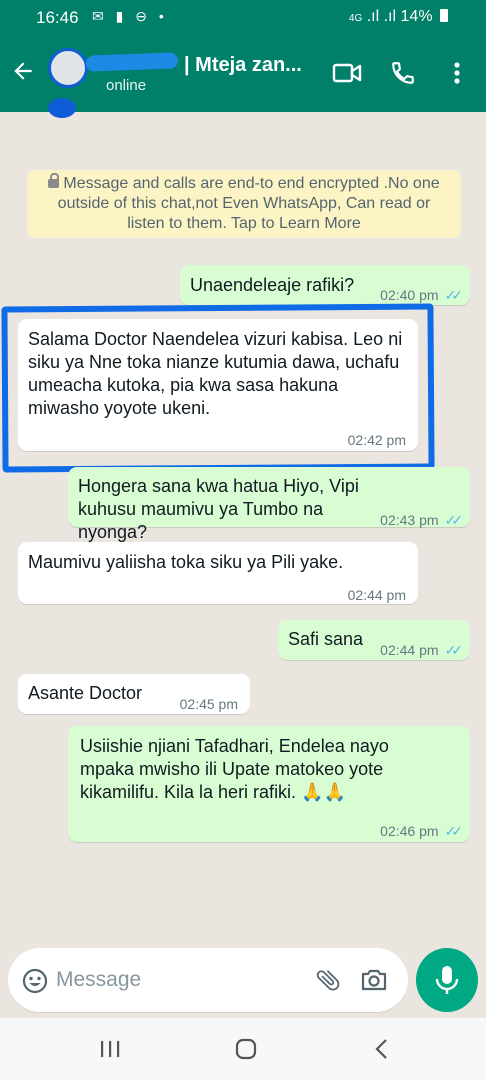 This screenshot has height=1080, width=486. Describe the element at coordinates (355, 18) in the screenshot. I see `network-type: 4G` at that location.